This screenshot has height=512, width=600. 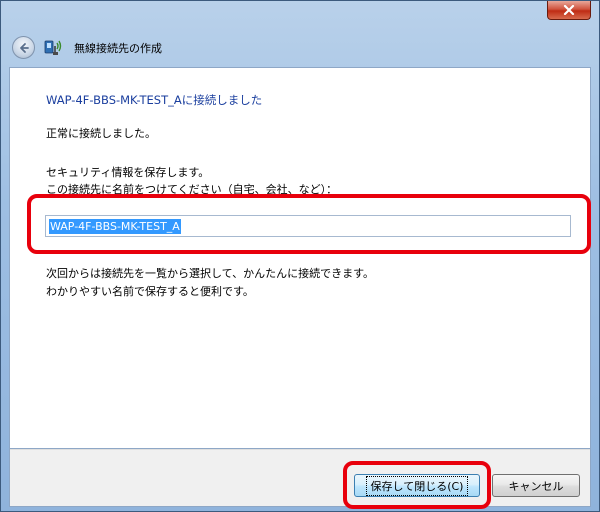 What do you see at coordinates (101, 133) in the screenshot?
I see `connected-text: 正常に接続しました。` at bounding box center [101, 133].